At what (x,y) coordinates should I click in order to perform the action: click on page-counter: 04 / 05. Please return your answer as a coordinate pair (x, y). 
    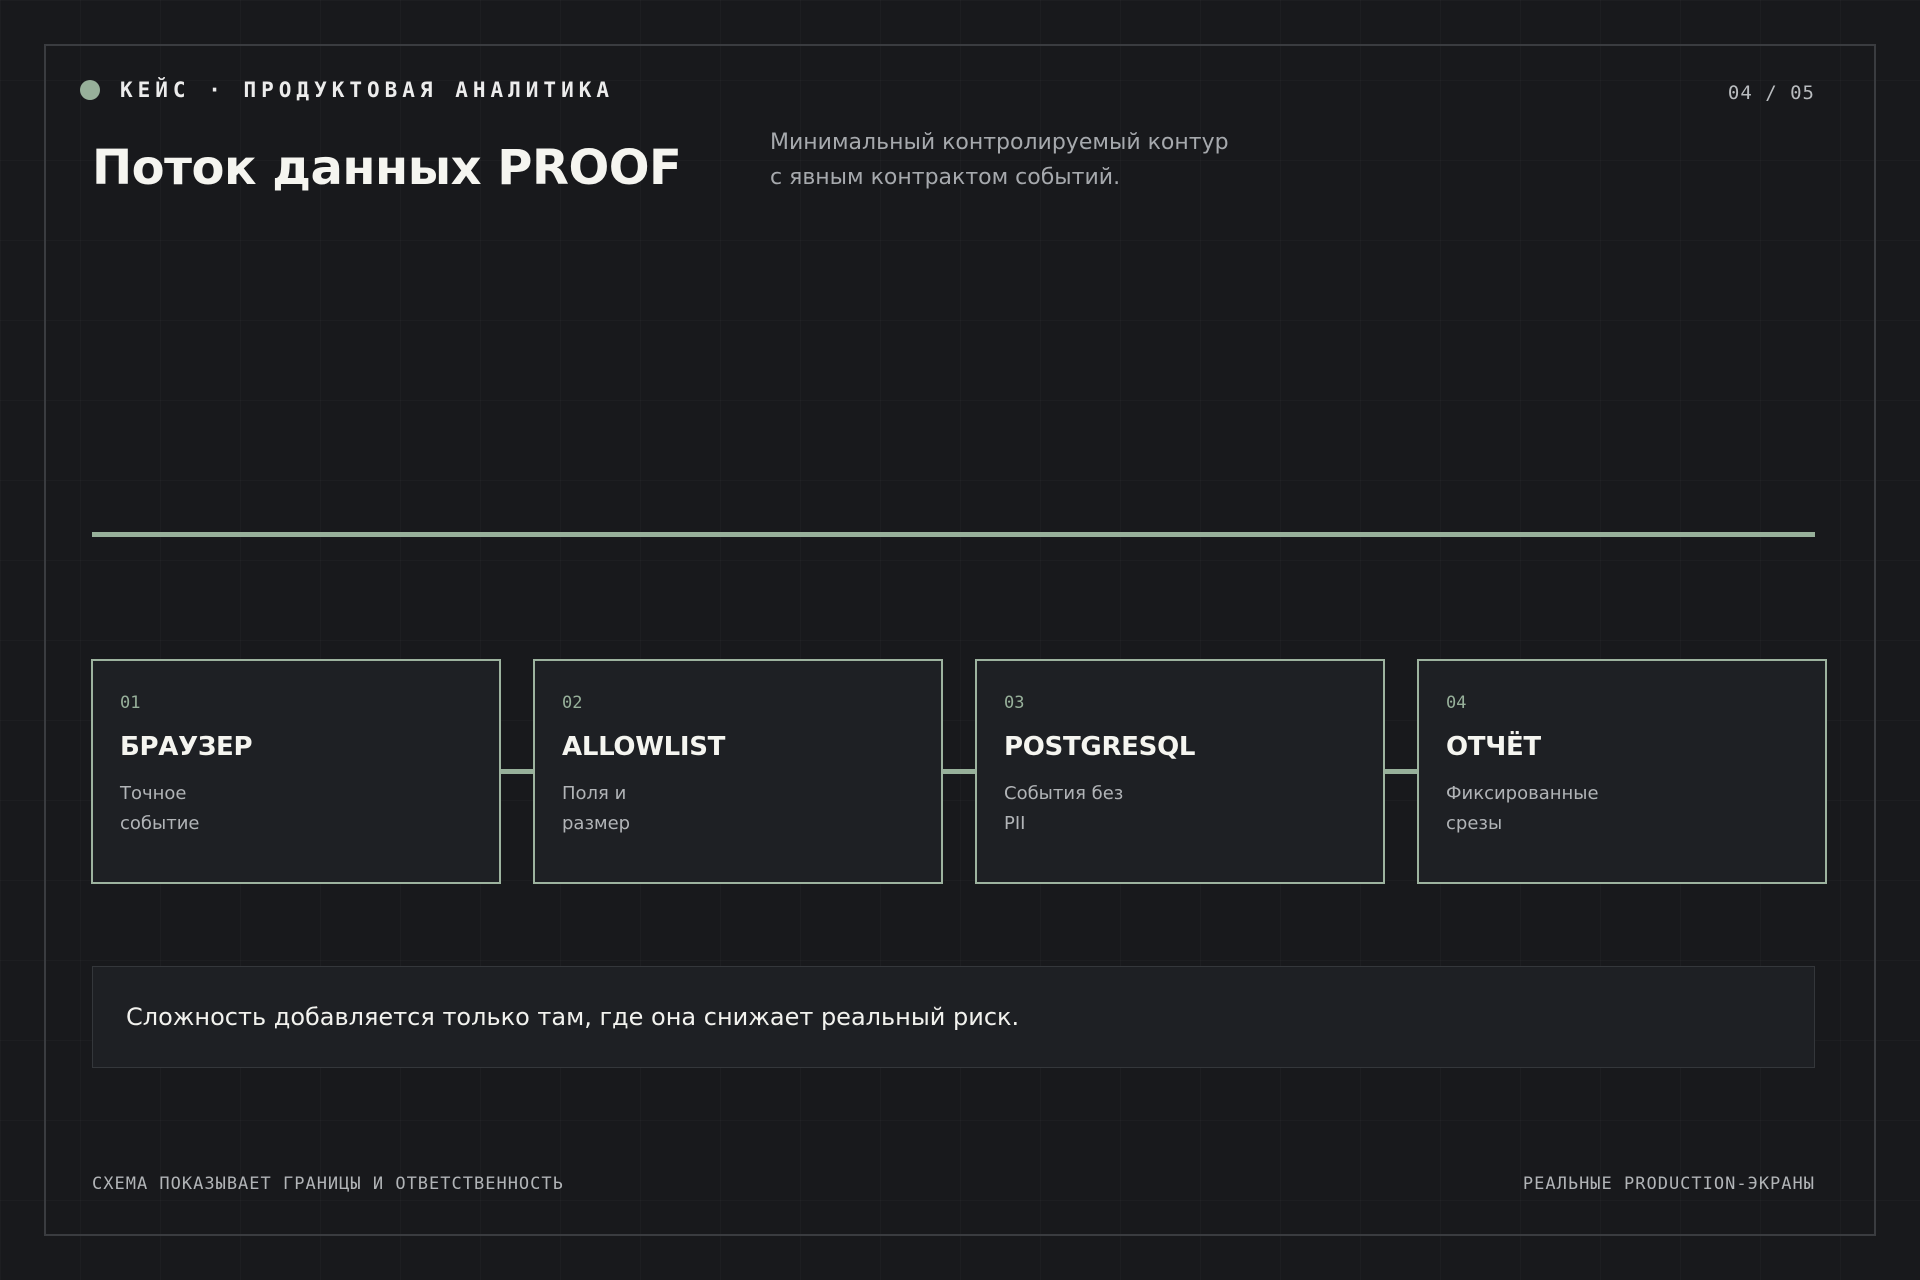
    Looking at the image, I should click on (1771, 93).